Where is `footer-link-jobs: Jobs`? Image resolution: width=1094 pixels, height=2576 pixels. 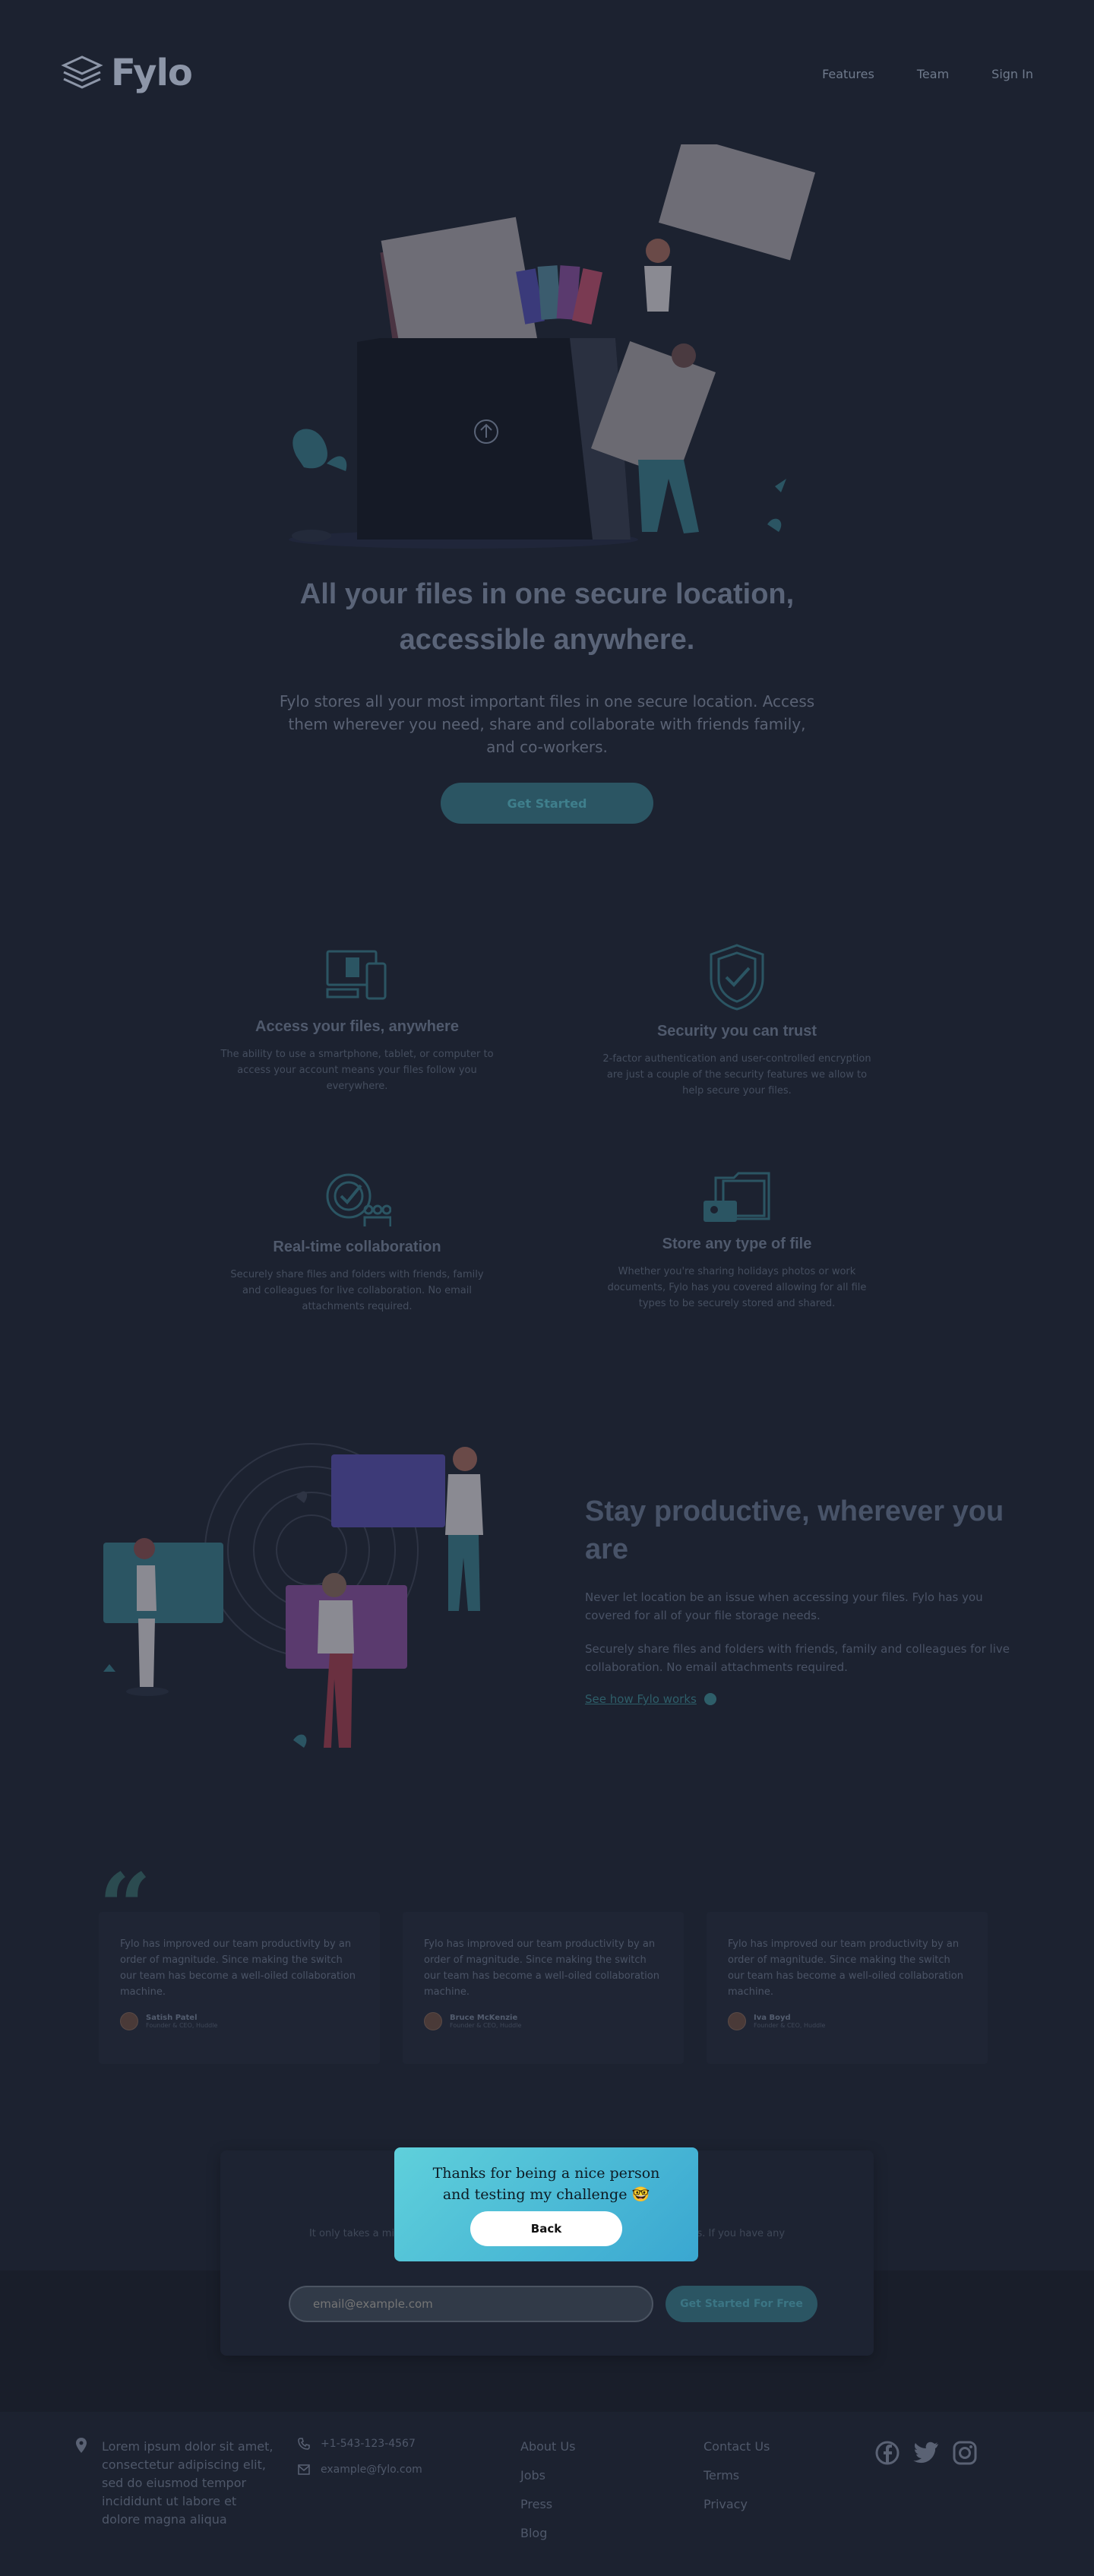 footer-link-jobs: Jobs is located at coordinates (547, 2476).